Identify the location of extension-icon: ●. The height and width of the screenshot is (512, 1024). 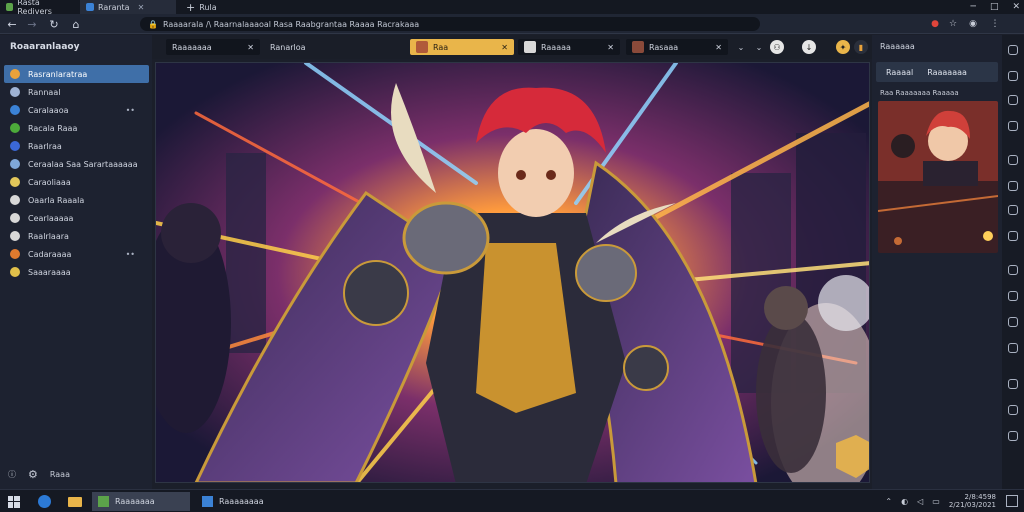
(935, 24).